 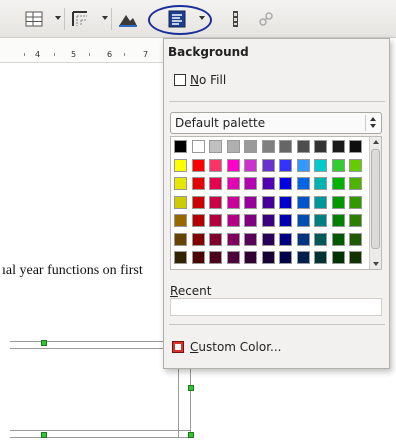 What do you see at coordinates (376, 264) in the screenshot?
I see `scroll-down-icon` at bounding box center [376, 264].